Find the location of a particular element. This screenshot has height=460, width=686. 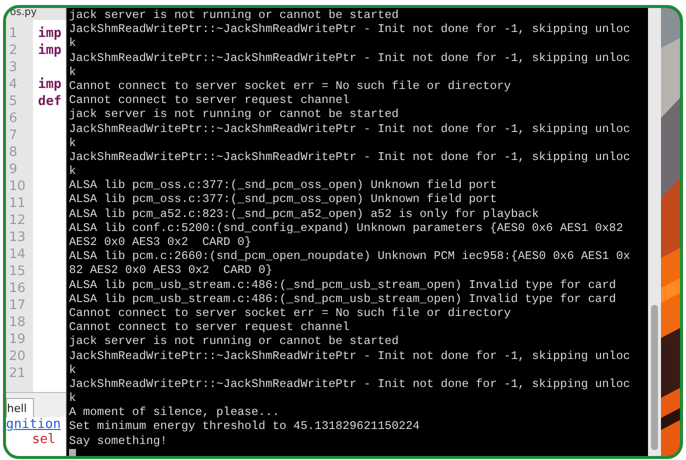

line-number: 16 is located at coordinates (17, 288).